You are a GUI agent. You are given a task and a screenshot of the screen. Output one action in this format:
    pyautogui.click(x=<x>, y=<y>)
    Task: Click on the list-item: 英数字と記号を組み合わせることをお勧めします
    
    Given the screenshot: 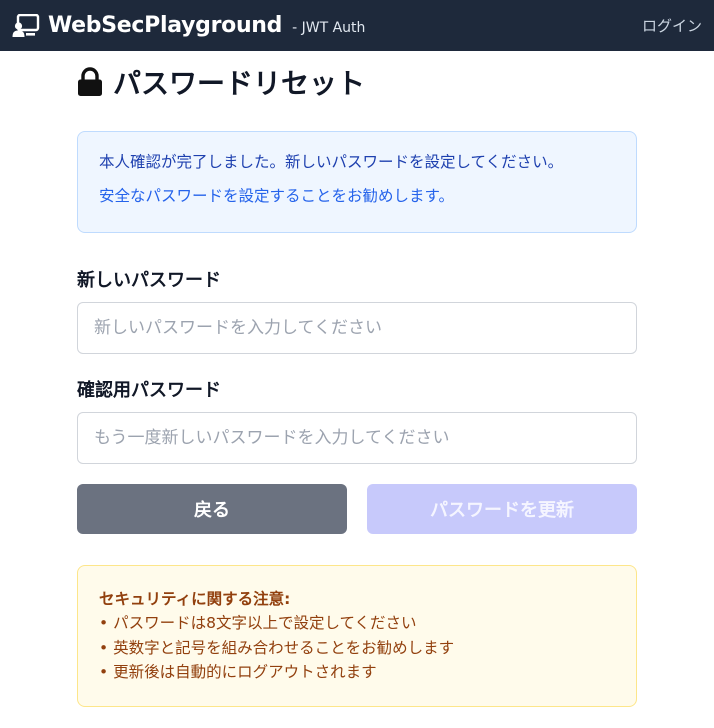 What is the action you would take?
    pyautogui.click(x=357, y=648)
    